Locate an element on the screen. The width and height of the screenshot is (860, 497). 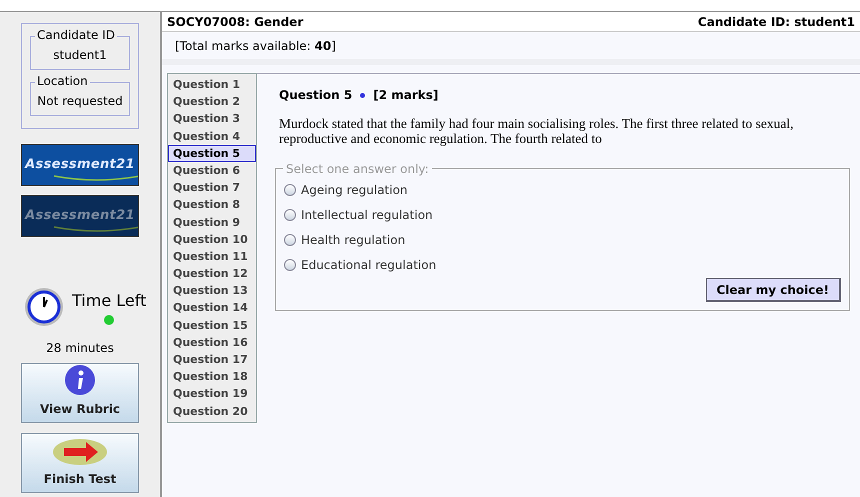
view-rubric-button: View Rubric is located at coordinates (80, 393).